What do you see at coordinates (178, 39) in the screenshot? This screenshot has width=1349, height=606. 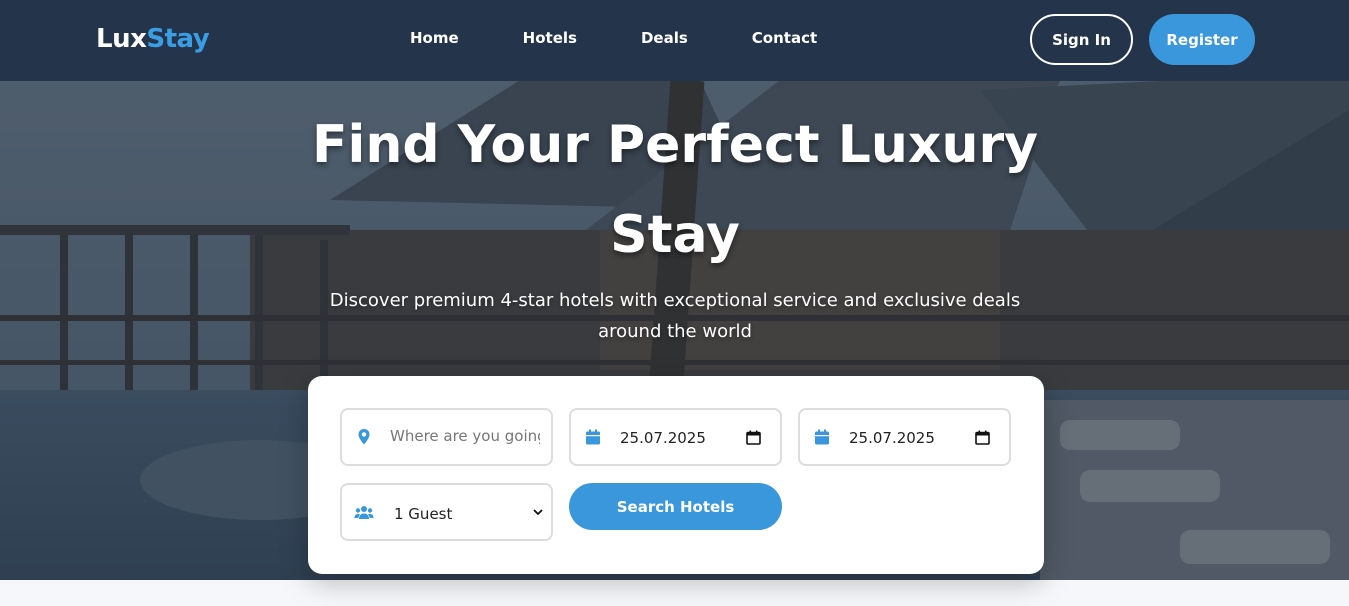 I see `brand-name-part2: Stay` at bounding box center [178, 39].